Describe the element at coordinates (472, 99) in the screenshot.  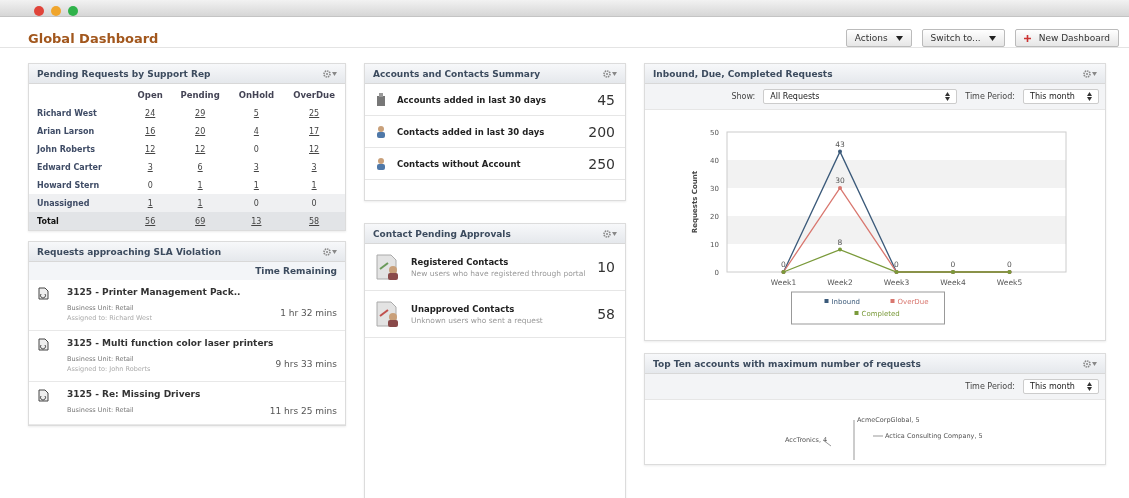
I see `summary-label: Accounts added in last 30 days` at that location.